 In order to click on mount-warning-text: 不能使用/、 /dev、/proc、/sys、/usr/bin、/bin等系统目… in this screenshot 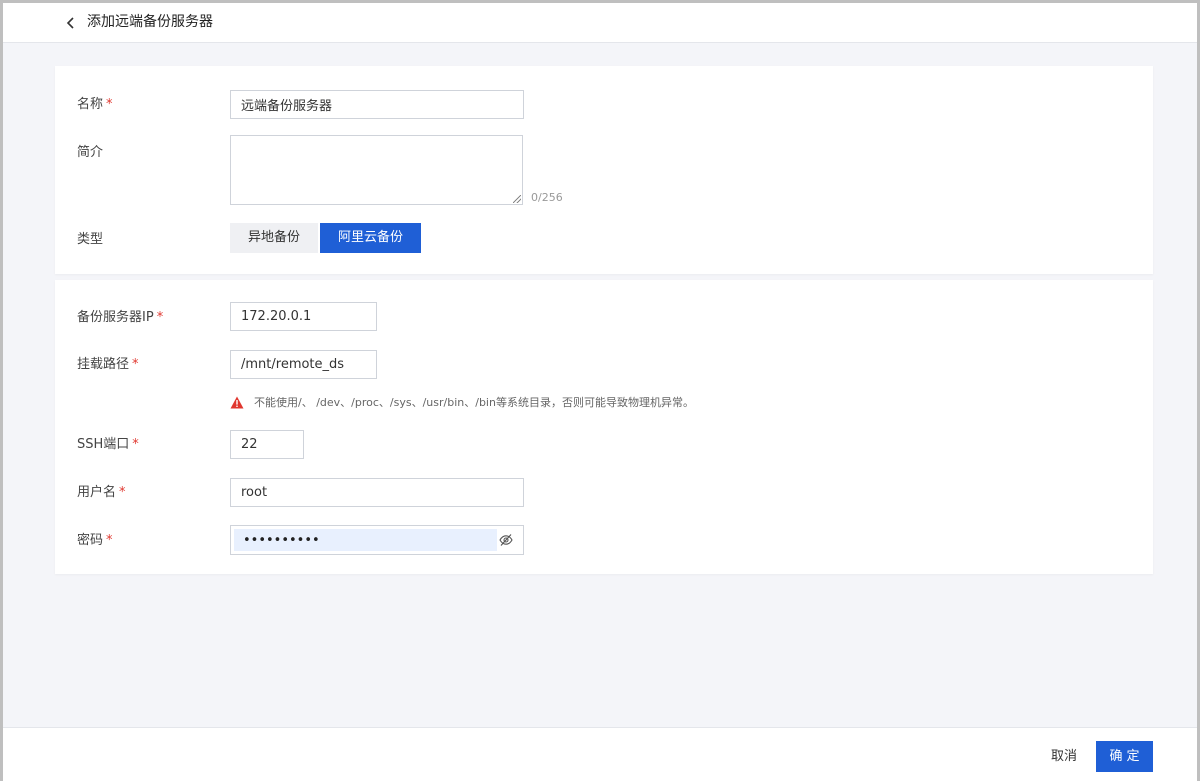, I will do `click(474, 402)`.